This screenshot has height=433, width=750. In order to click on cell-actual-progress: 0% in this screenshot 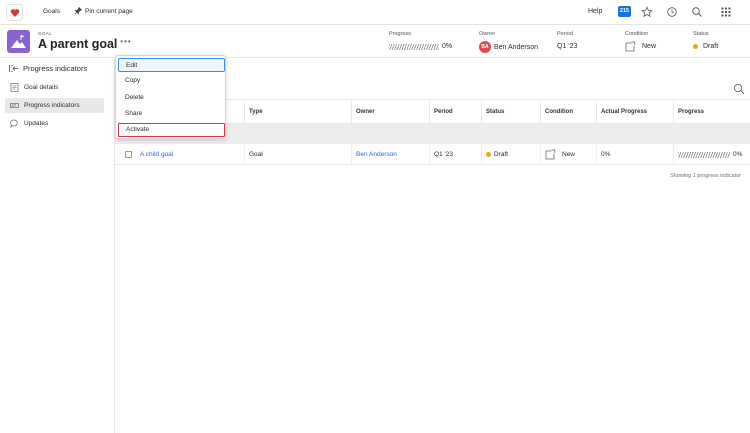, I will do `click(634, 154)`.